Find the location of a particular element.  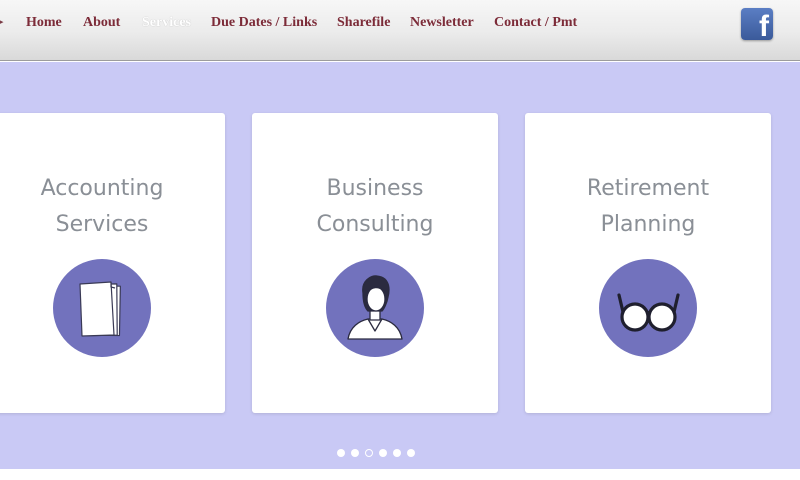

carousel-pager is located at coordinates (400, 454).